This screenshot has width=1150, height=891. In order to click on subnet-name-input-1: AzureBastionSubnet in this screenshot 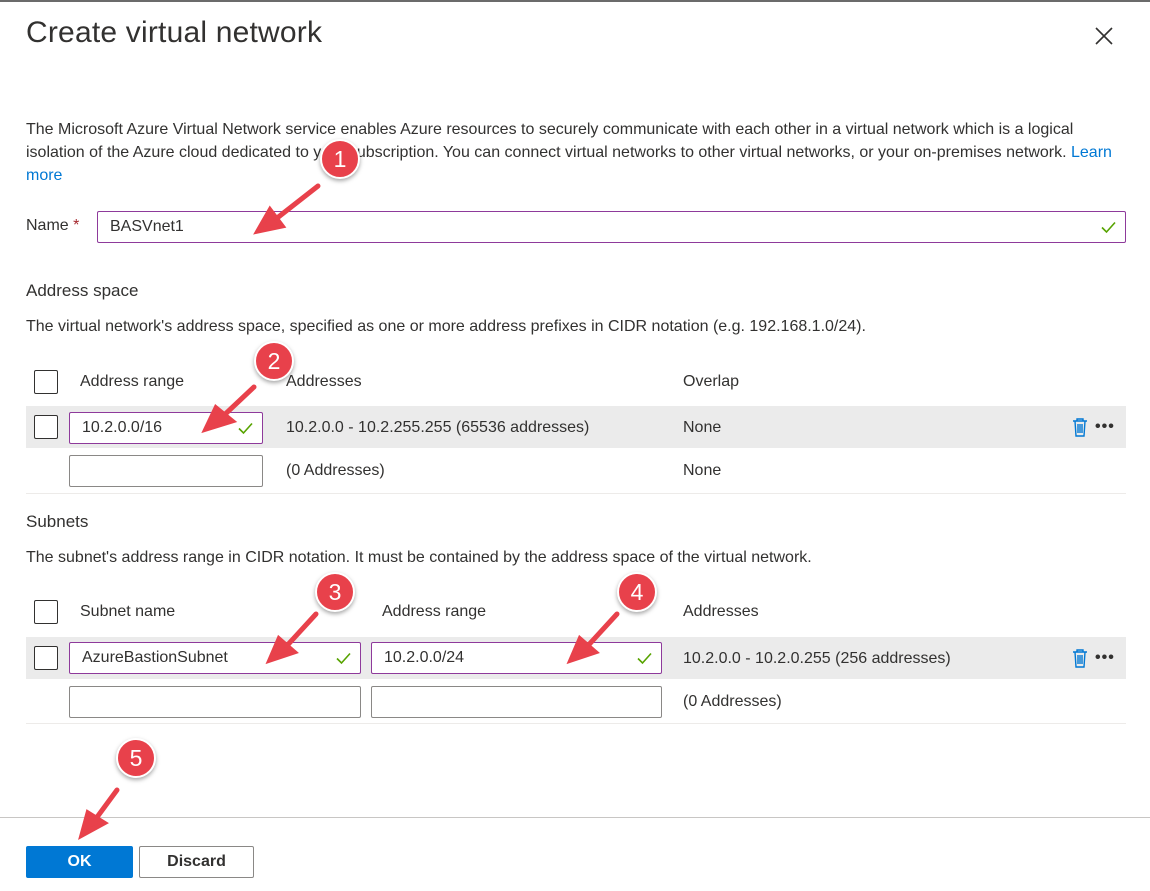, I will do `click(215, 658)`.